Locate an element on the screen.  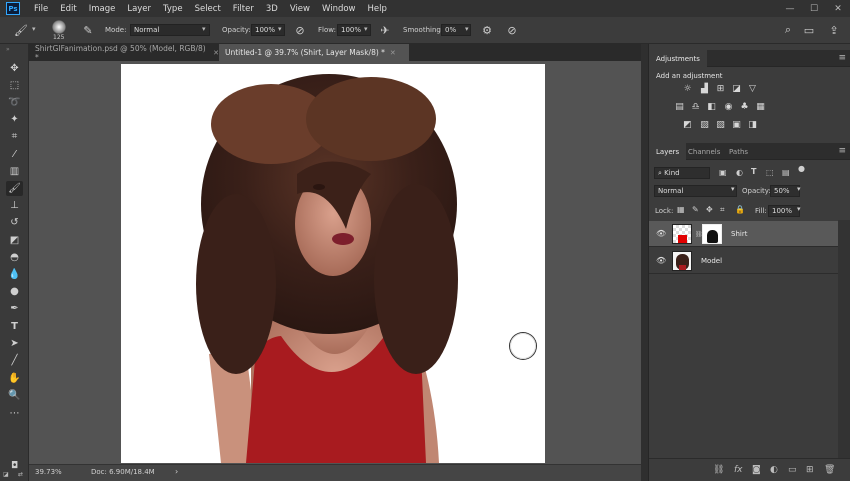
black-white-icon: ◧ is located at coordinates (711, 107).